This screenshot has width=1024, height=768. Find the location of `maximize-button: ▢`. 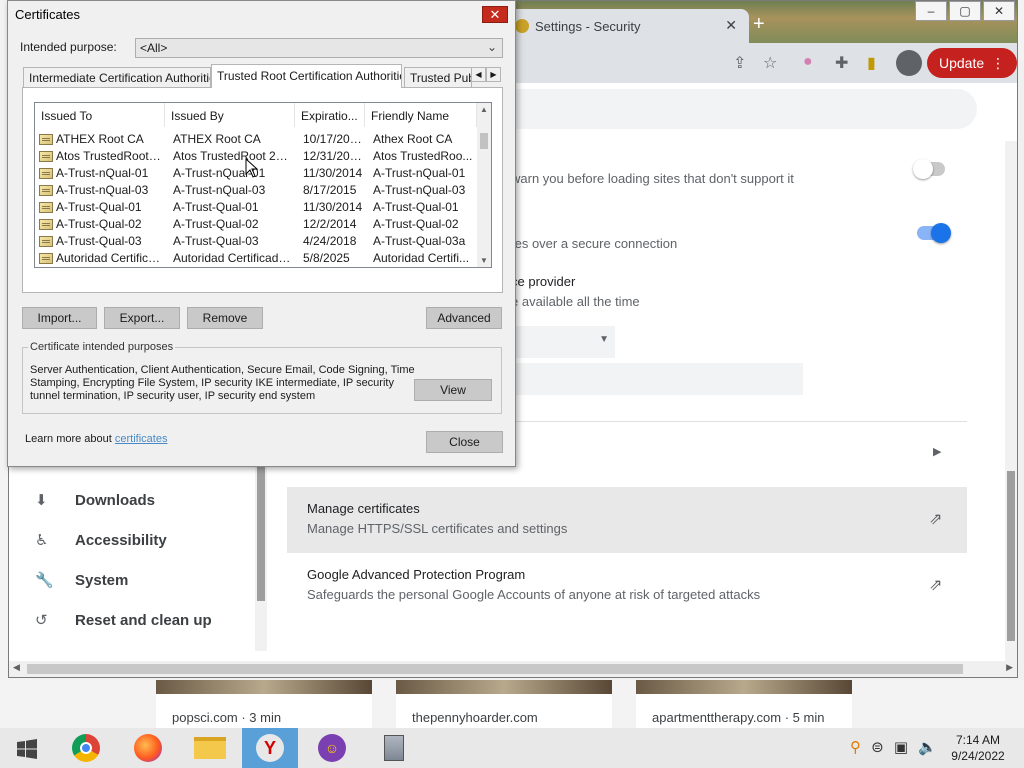

maximize-button: ▢ is located at coordinates (965, 11).